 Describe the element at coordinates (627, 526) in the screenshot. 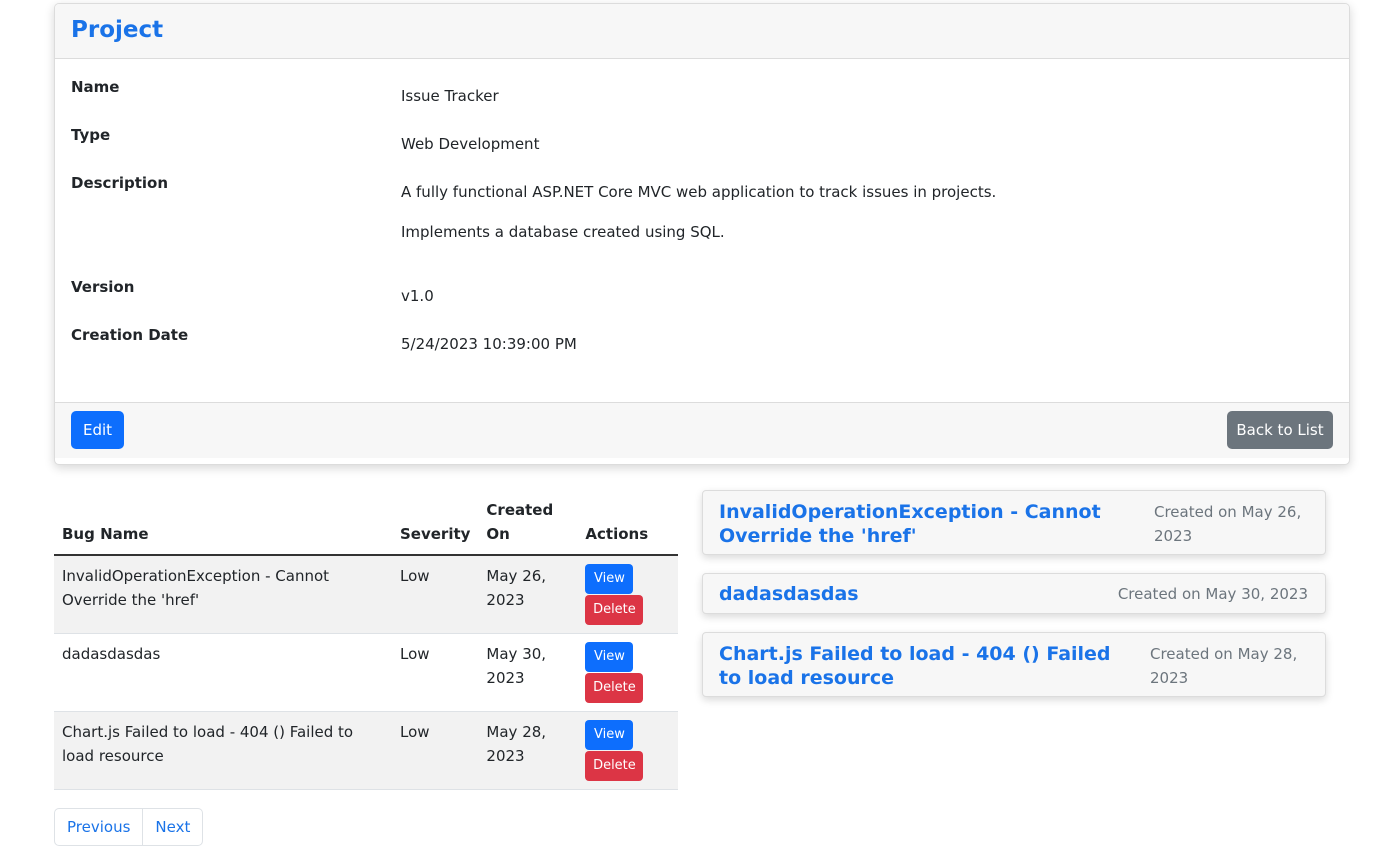

I see `column-header: Actions` at that location.